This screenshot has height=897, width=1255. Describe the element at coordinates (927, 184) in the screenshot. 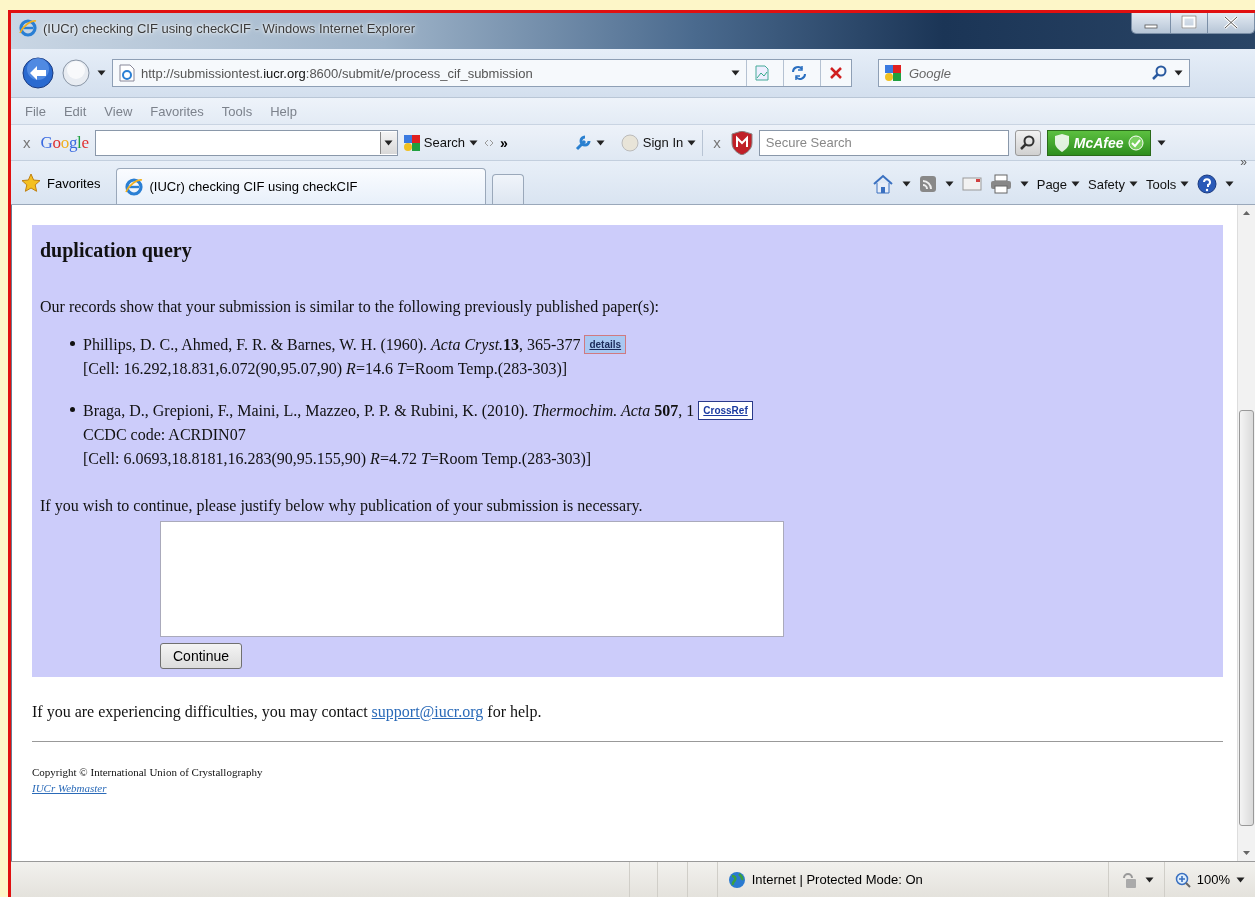

I see `feed-icon` at that location.